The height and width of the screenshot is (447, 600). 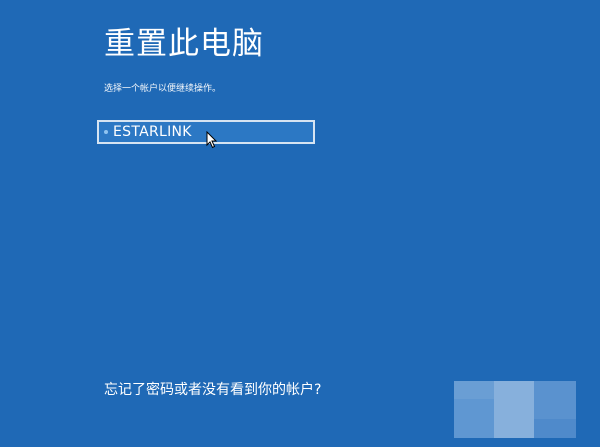 I want to click on blurred-tile-overlay, so click(x=515, y=409).